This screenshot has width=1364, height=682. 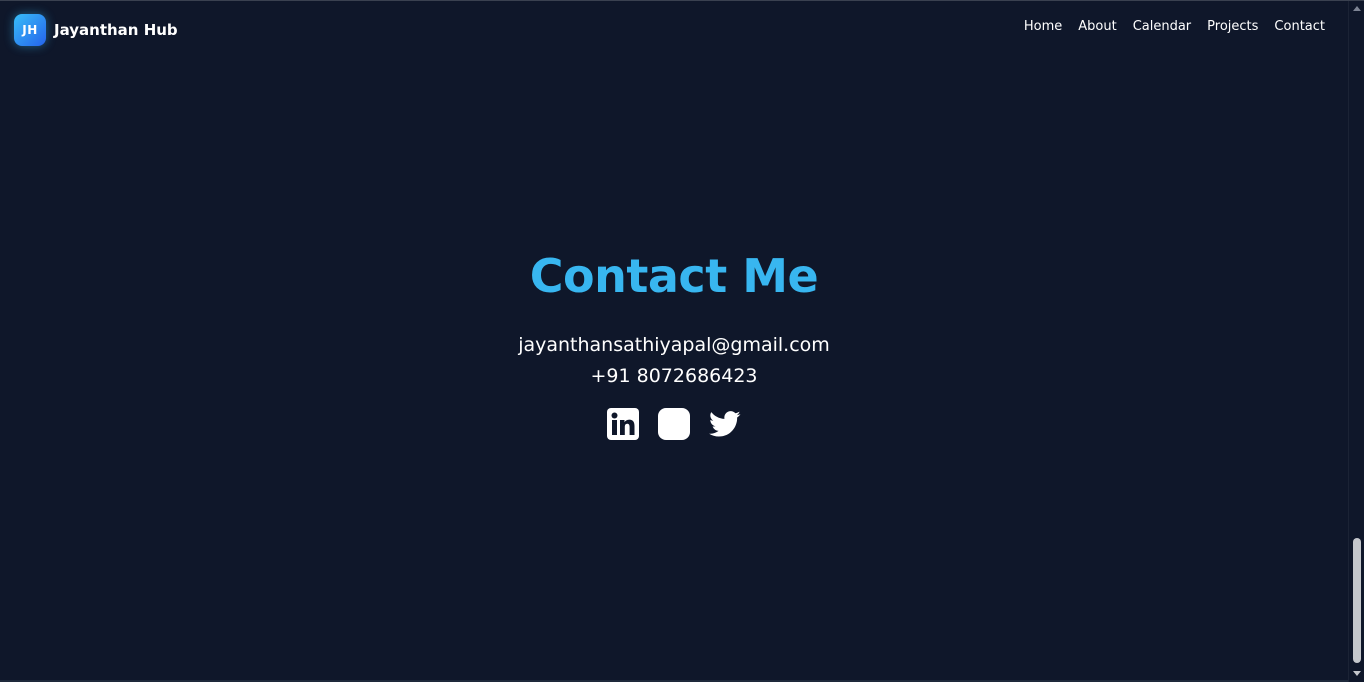 I want to click on contact-email: jayanthansathiyapal@gmail.com, so click(x=674, y=345).